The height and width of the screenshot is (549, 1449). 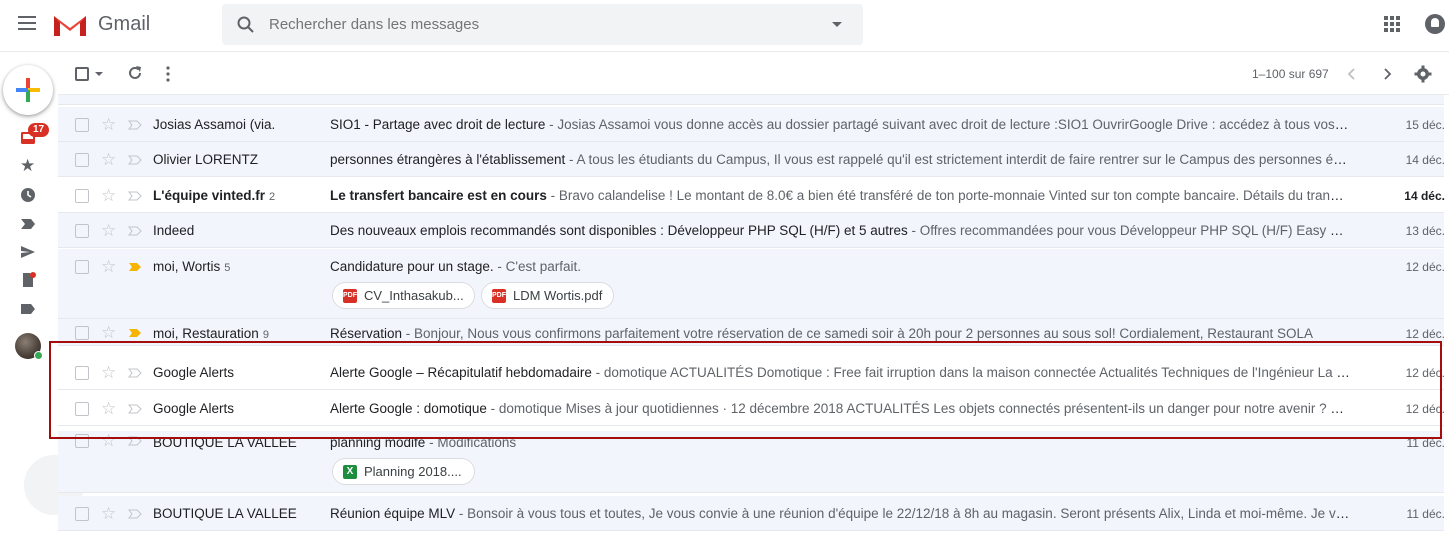 What do you see at coordinates (1387, 74) in the screenshot?
I see `next-page-icon` at bounding box center [1387, 74].